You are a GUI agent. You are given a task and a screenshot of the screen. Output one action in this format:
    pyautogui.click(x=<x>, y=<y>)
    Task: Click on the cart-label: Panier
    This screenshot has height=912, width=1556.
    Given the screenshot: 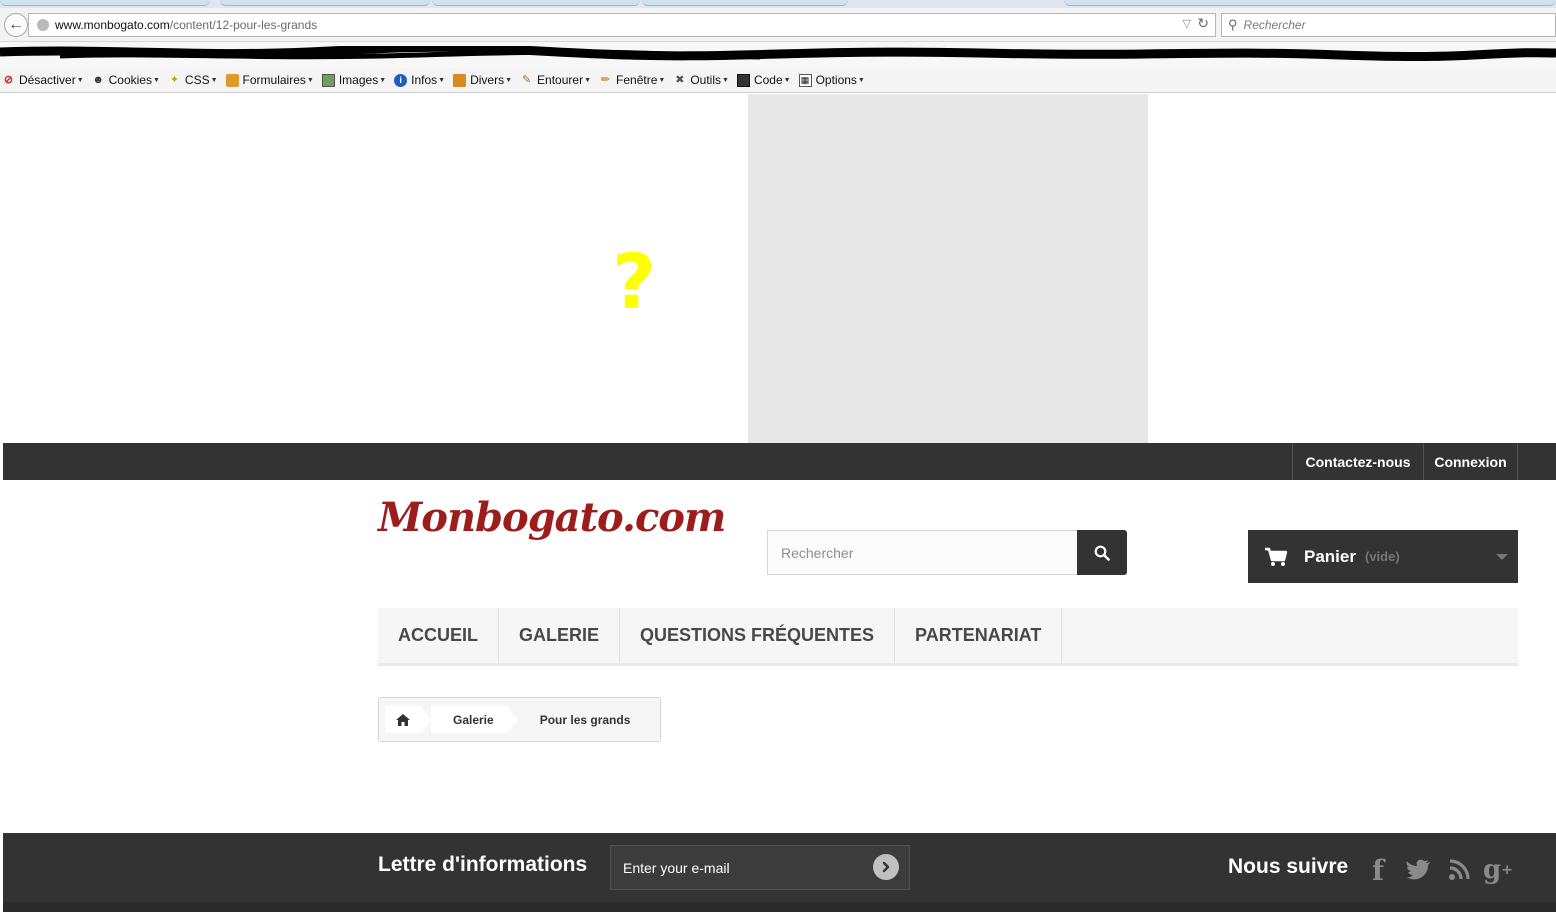 What is the action you would take?
    pyautogui.click(x=1330, y=556)
    